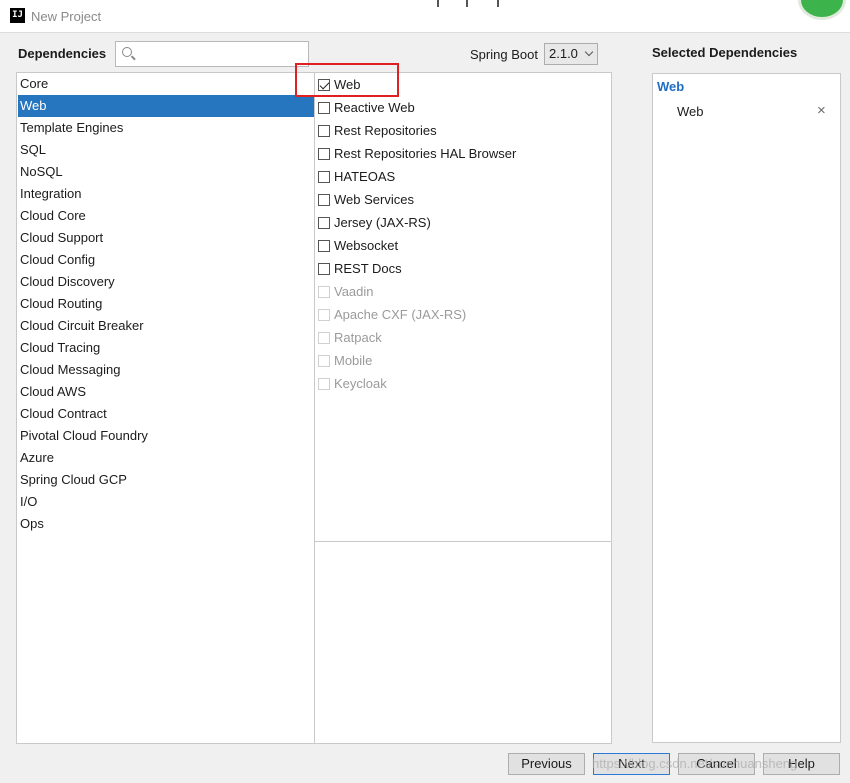 Image resolution: width=850 pixels, height=783 pixels. I want to click on intellij-logo-icon: IJ, so click(17, 15).